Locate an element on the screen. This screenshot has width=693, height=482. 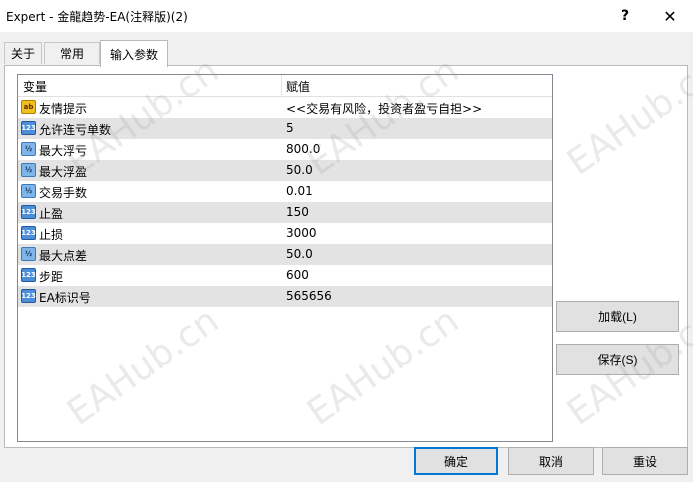
parameter-name: 步距 is located at coordinates (51, 277).